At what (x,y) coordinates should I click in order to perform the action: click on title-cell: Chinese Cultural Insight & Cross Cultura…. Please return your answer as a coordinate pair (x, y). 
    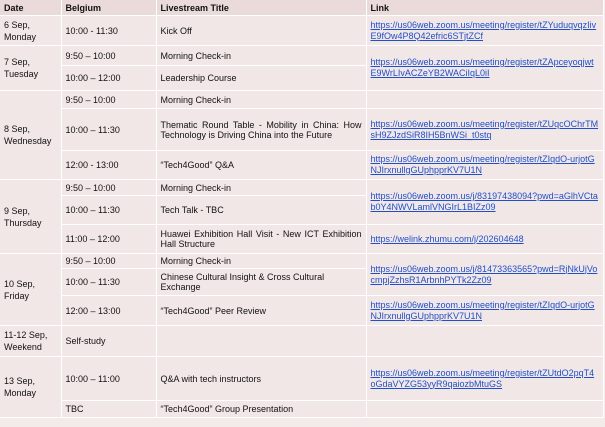
    Looking at the image, I should click on (261, 282).